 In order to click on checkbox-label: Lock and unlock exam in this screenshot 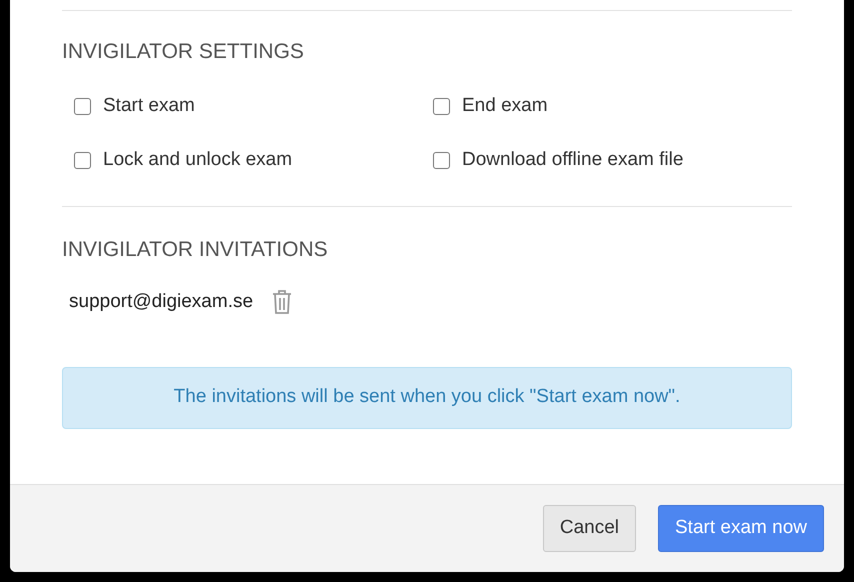, I will do `click(197, 160)`.